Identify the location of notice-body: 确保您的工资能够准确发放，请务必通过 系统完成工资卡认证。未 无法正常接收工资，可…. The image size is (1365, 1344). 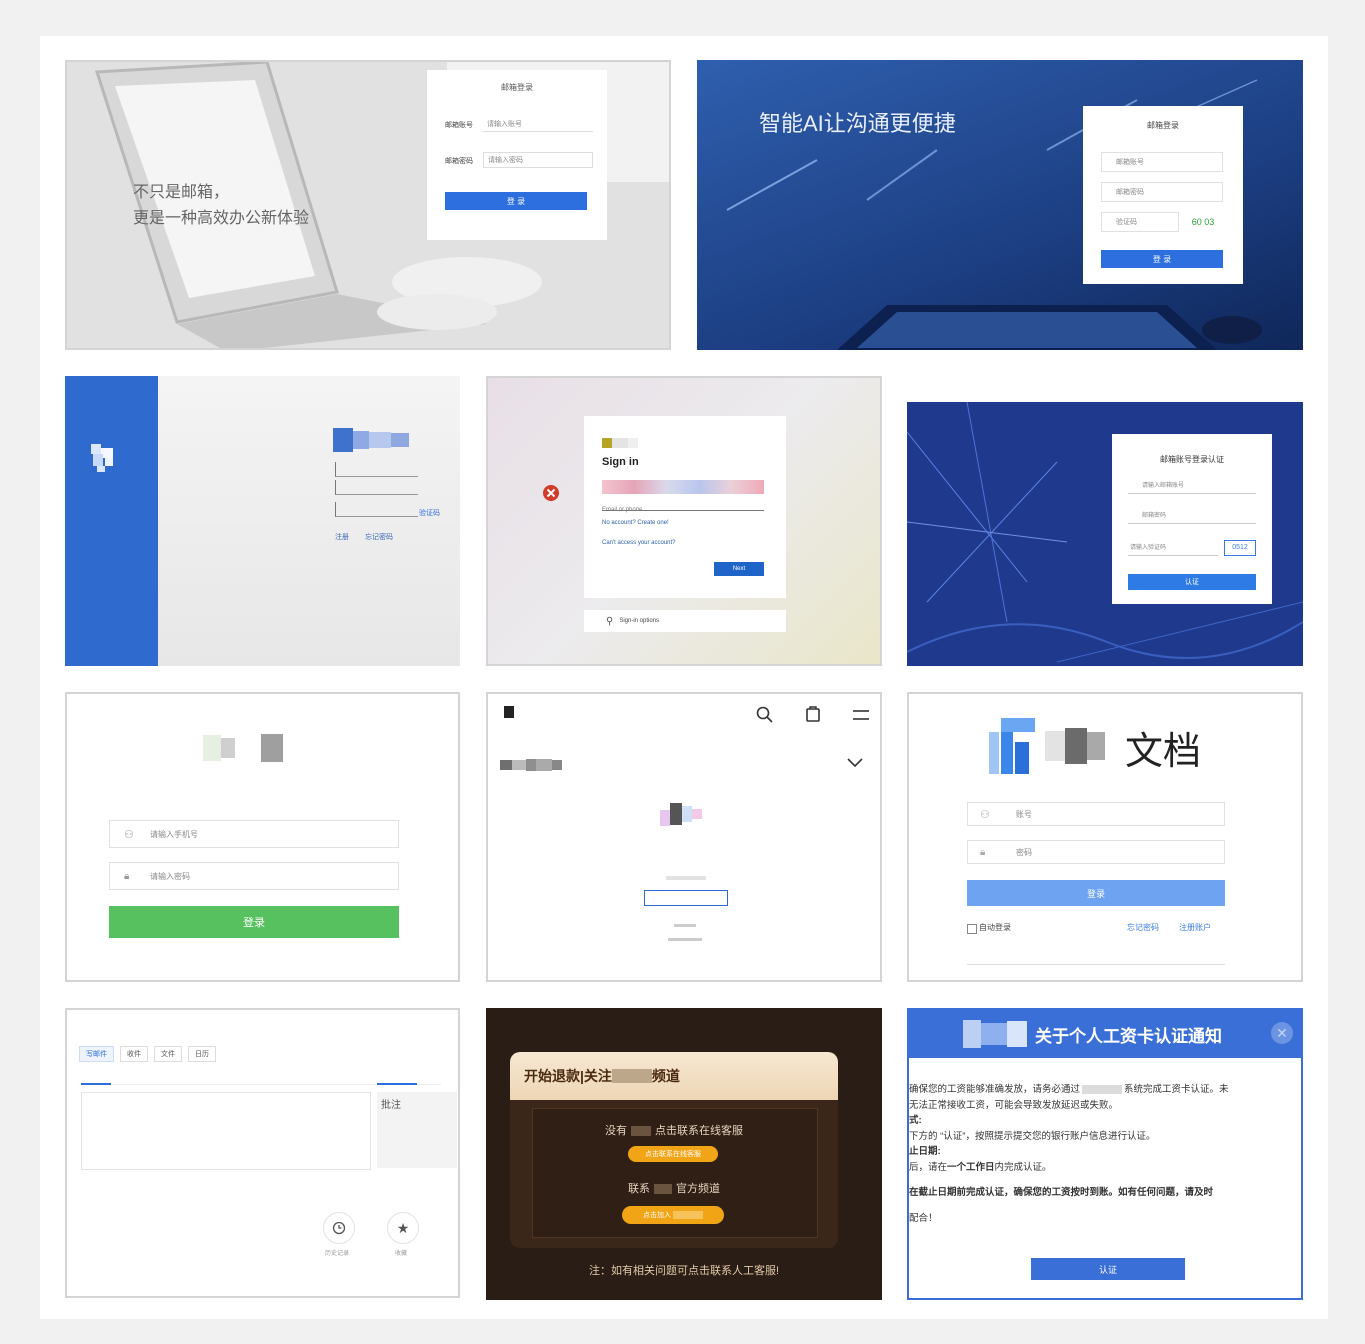
(1069, 1154).